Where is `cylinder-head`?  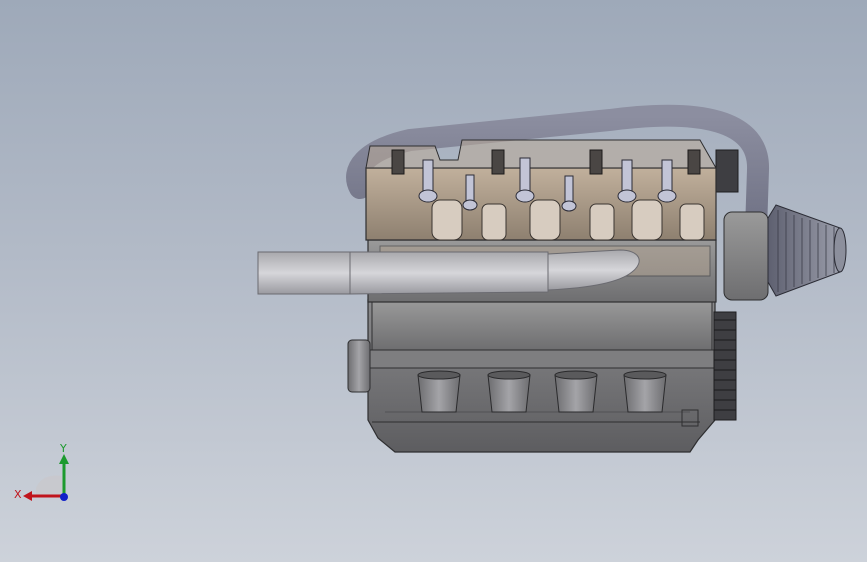 cylinder-head is located at coordinates (541, 190).